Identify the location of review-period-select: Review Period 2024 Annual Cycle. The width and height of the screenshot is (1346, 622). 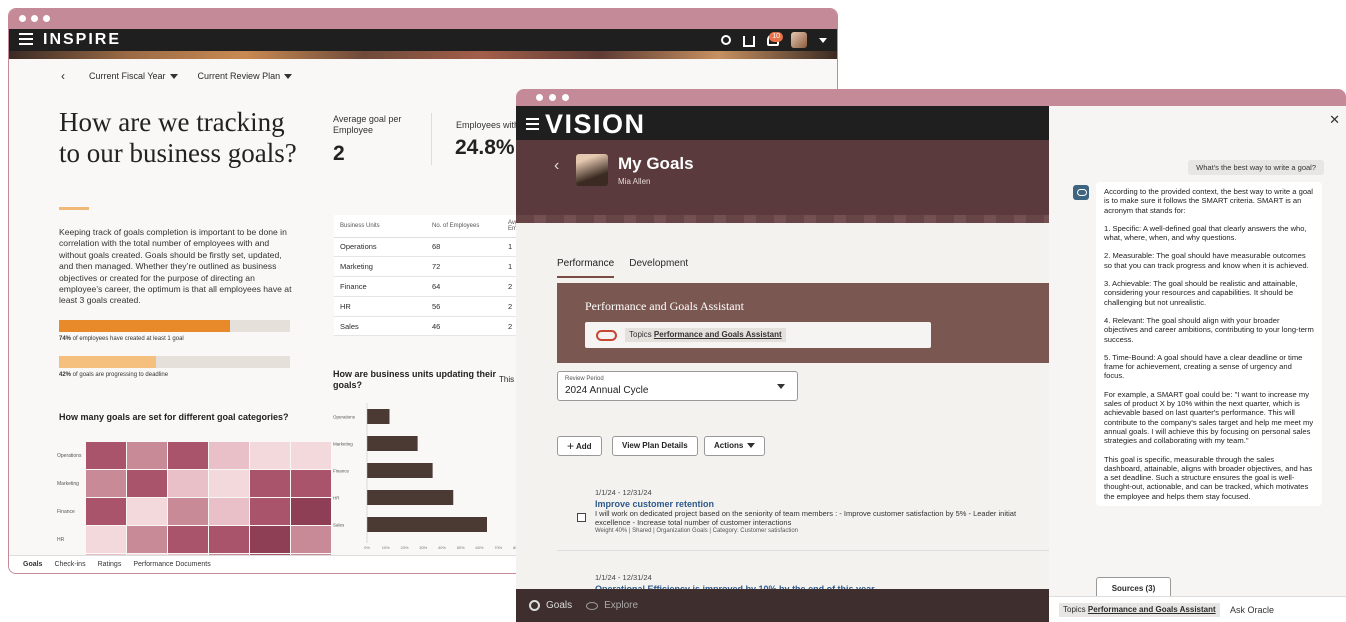
(677, 386).